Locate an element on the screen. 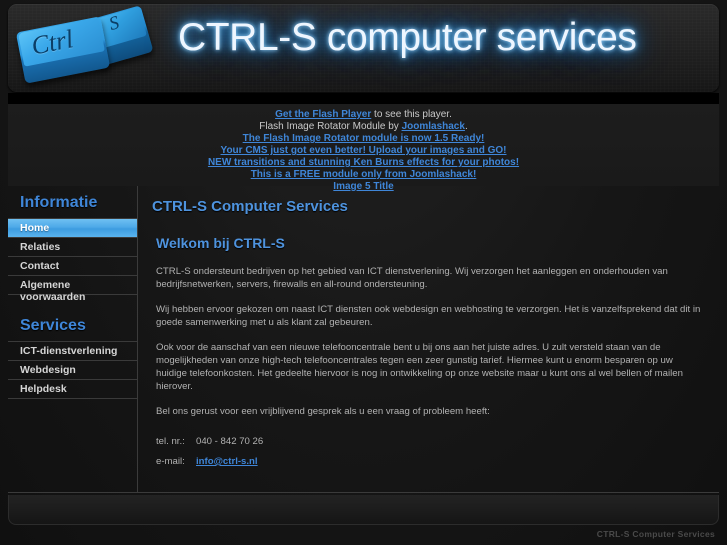 The image size is (727, 545). sidebar-link-home: Home is located at coordinates (72, 228).